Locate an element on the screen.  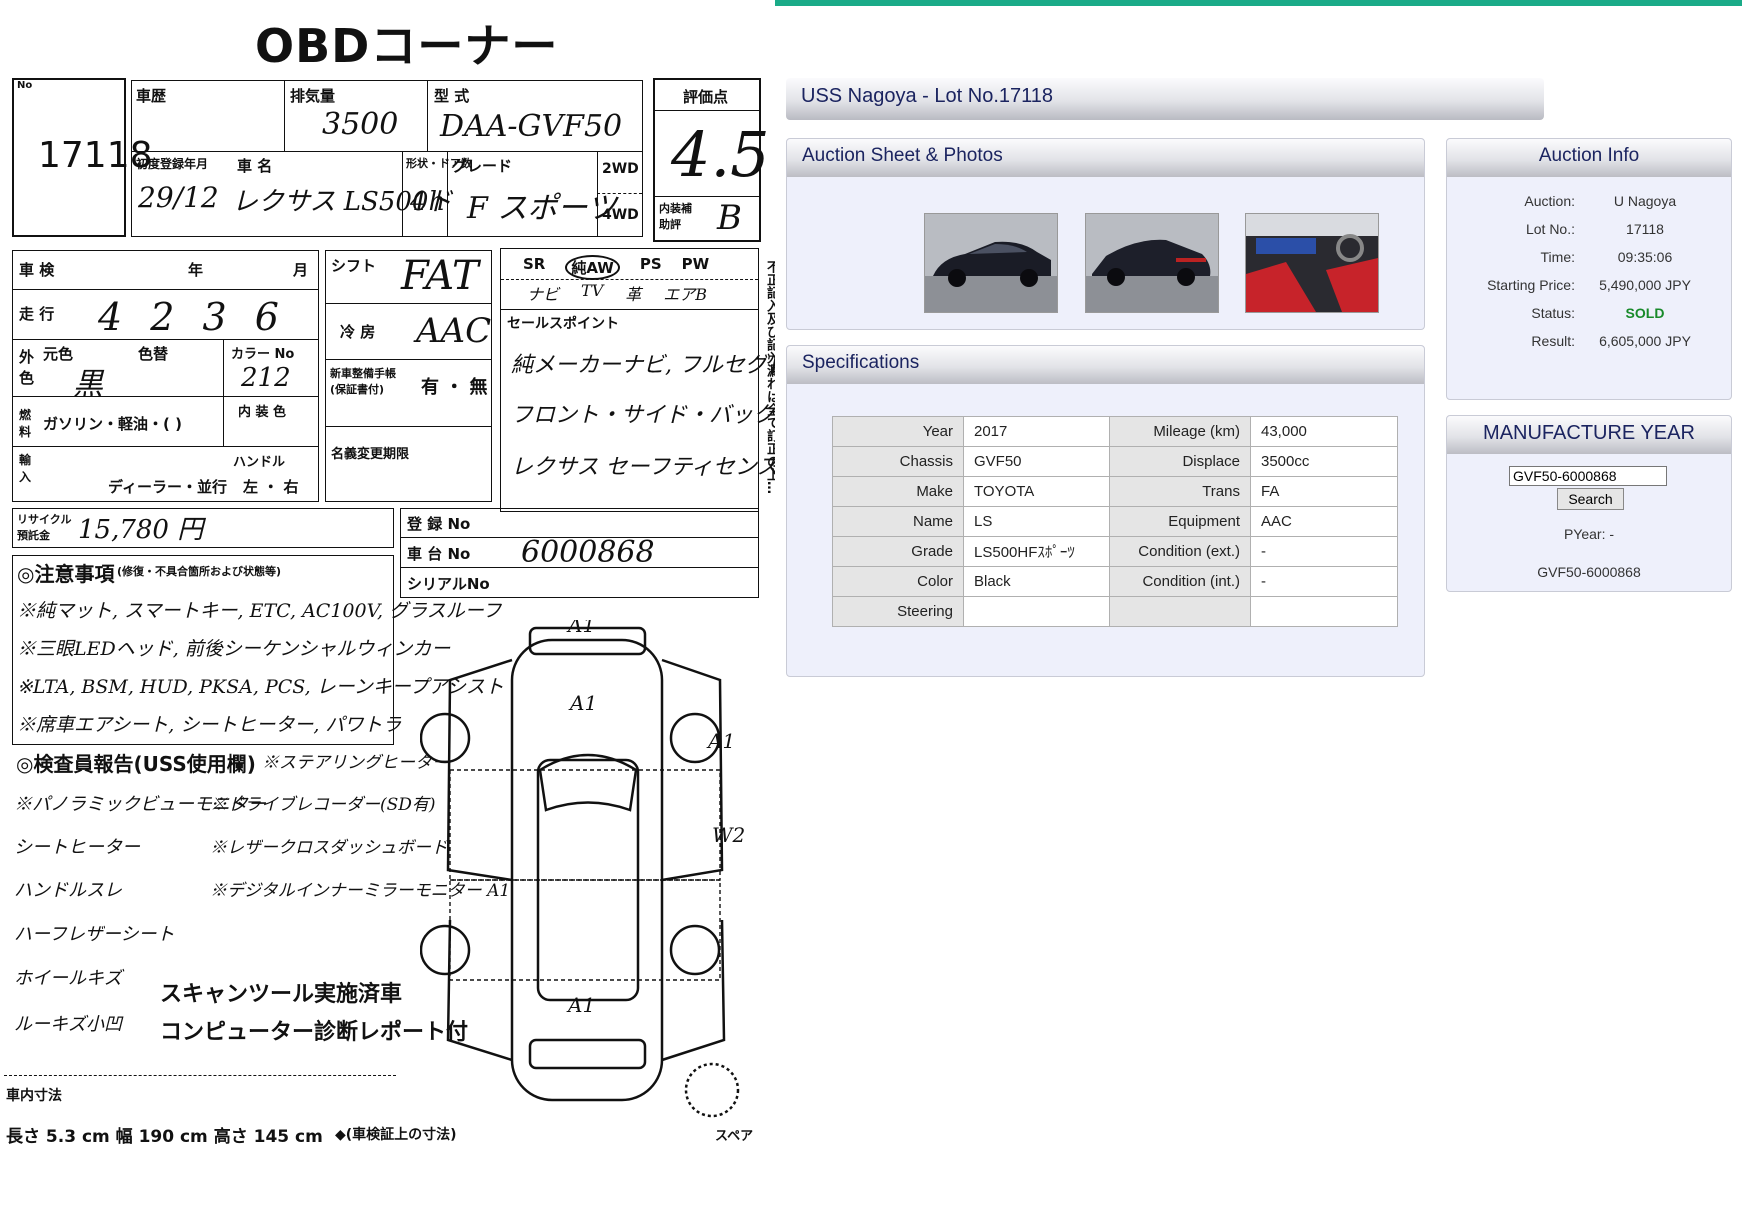
displacement-handwritten: 3500 is located at coordinates (360, 124).